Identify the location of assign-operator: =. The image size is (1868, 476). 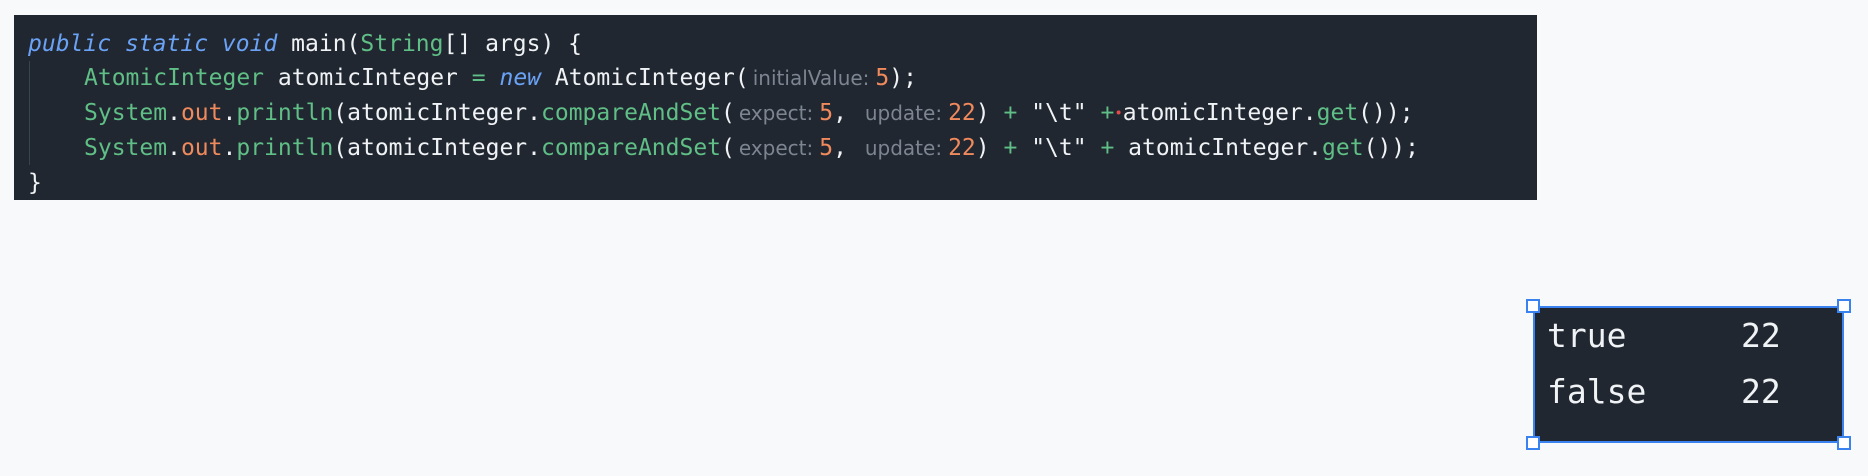
(478, 78).